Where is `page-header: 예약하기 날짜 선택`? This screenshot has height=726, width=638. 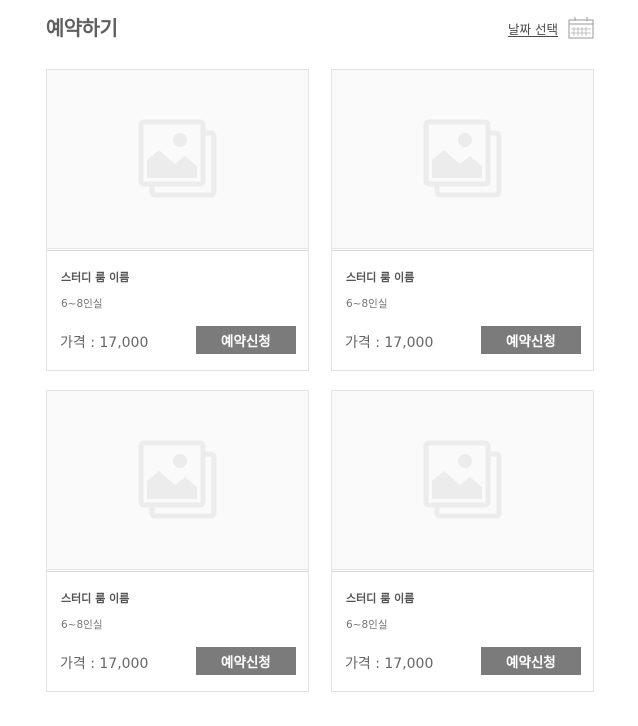
page-header: 예약하기 날짜 선택 is located at coordinates (320, 28).